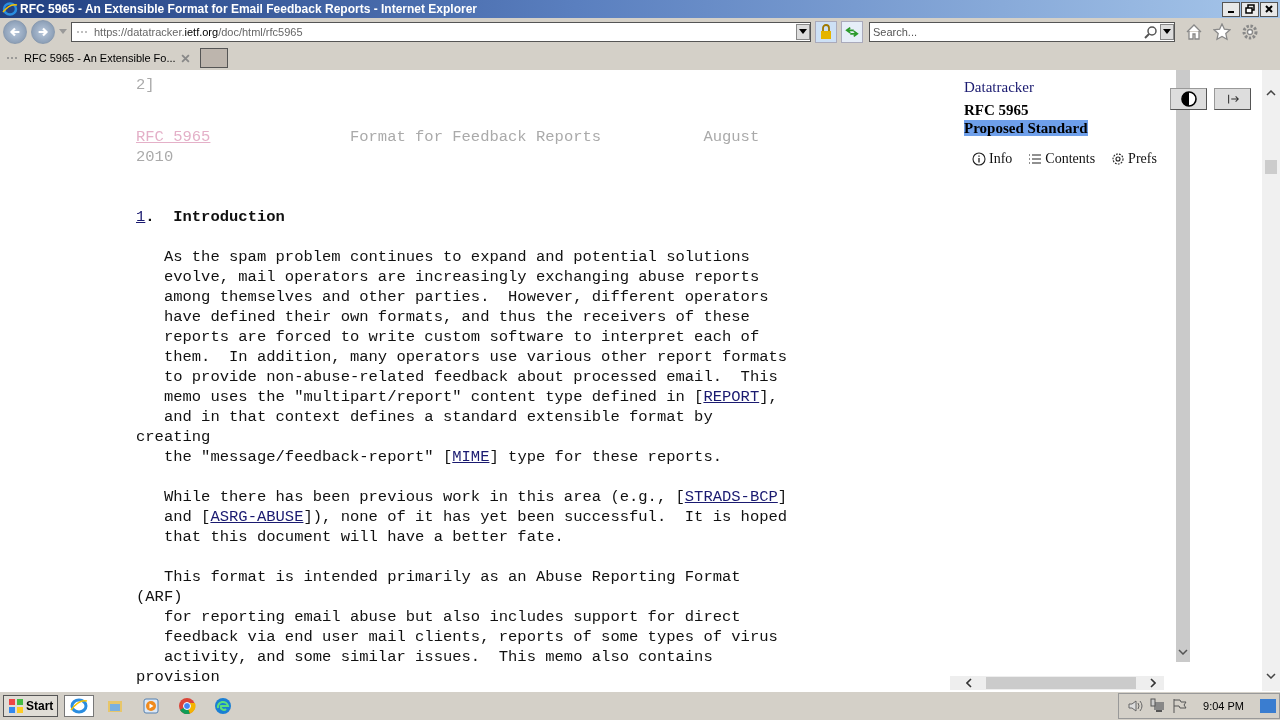  I want to click on forward-button, so click(43, 32).